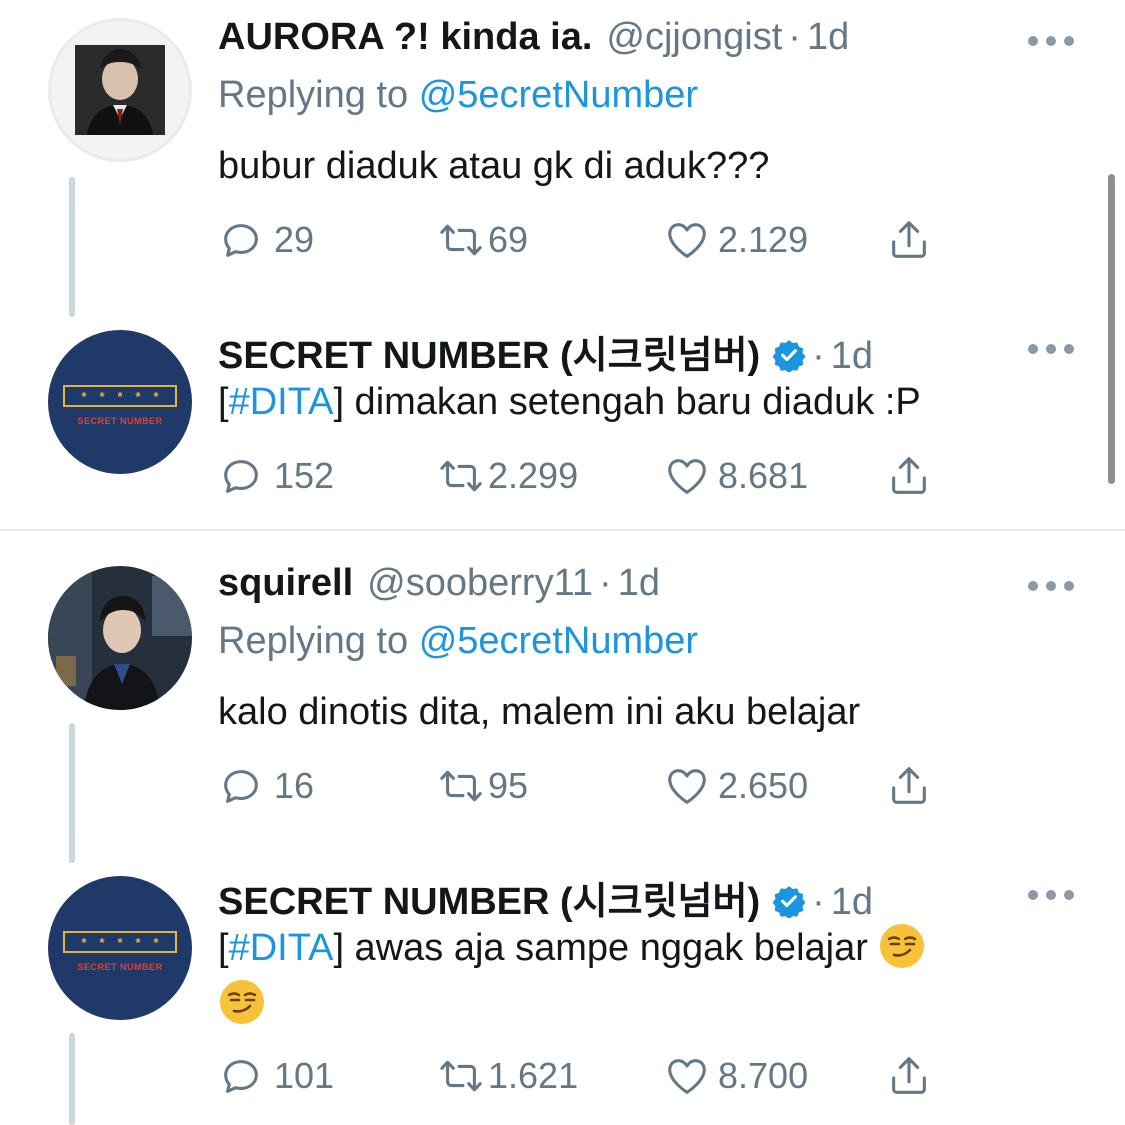  What do you see at coordinates (539, 712) in the screenshot?
I see `tweet-text: kalo dinotis dita, malem ini aku belajar` at bounding box center [539, 712].